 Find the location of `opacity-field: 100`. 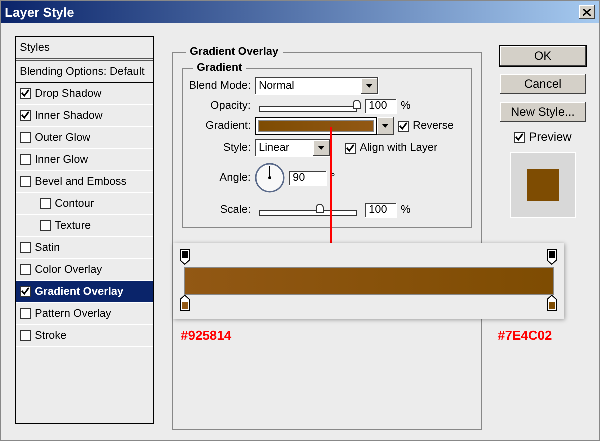

opacity-field: 100 is located at coordinates (381, 106).